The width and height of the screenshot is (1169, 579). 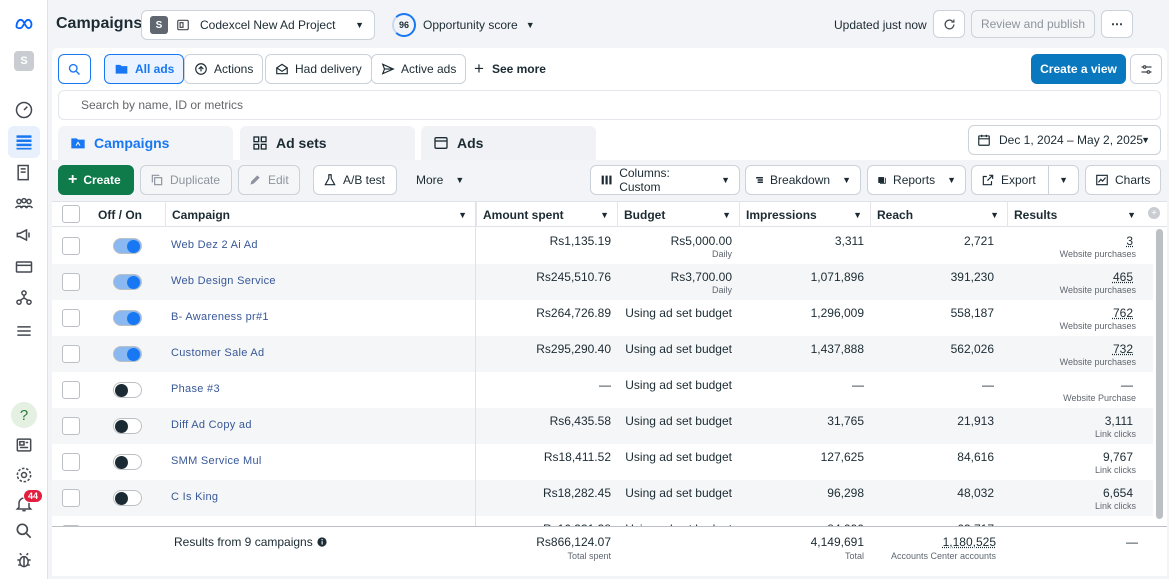 What do you see at coordinates (224, 69) in the screenshot?
I see `filter-actions: Actions` at bounding box center [224, 69].